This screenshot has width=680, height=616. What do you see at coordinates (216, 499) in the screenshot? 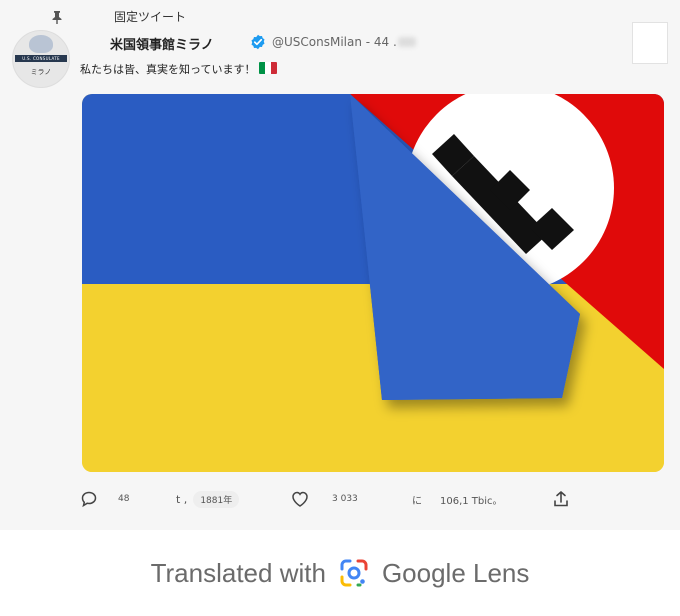
I see `retweet-count: 1881年` at bounding box center [216, 499].